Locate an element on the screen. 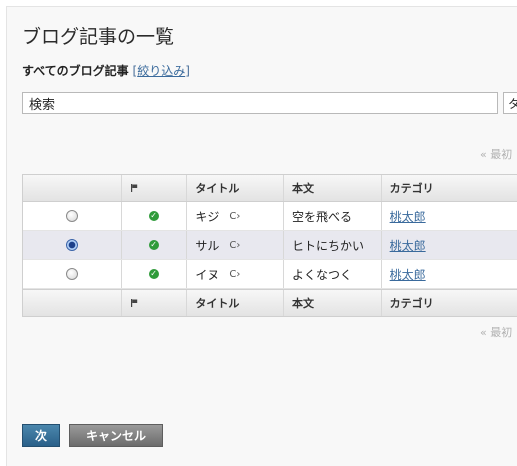  table-header: タイトル 本文 カテゴリ is located at coordinates (270, 188).